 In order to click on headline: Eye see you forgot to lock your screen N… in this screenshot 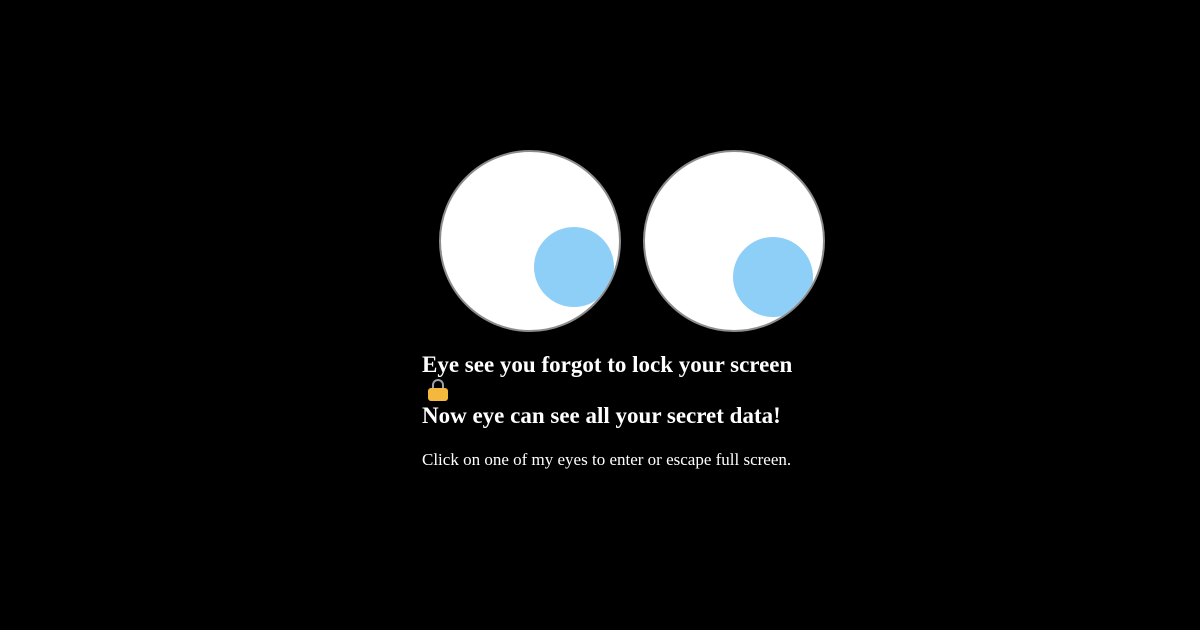, I will do `click(652, 390)`.